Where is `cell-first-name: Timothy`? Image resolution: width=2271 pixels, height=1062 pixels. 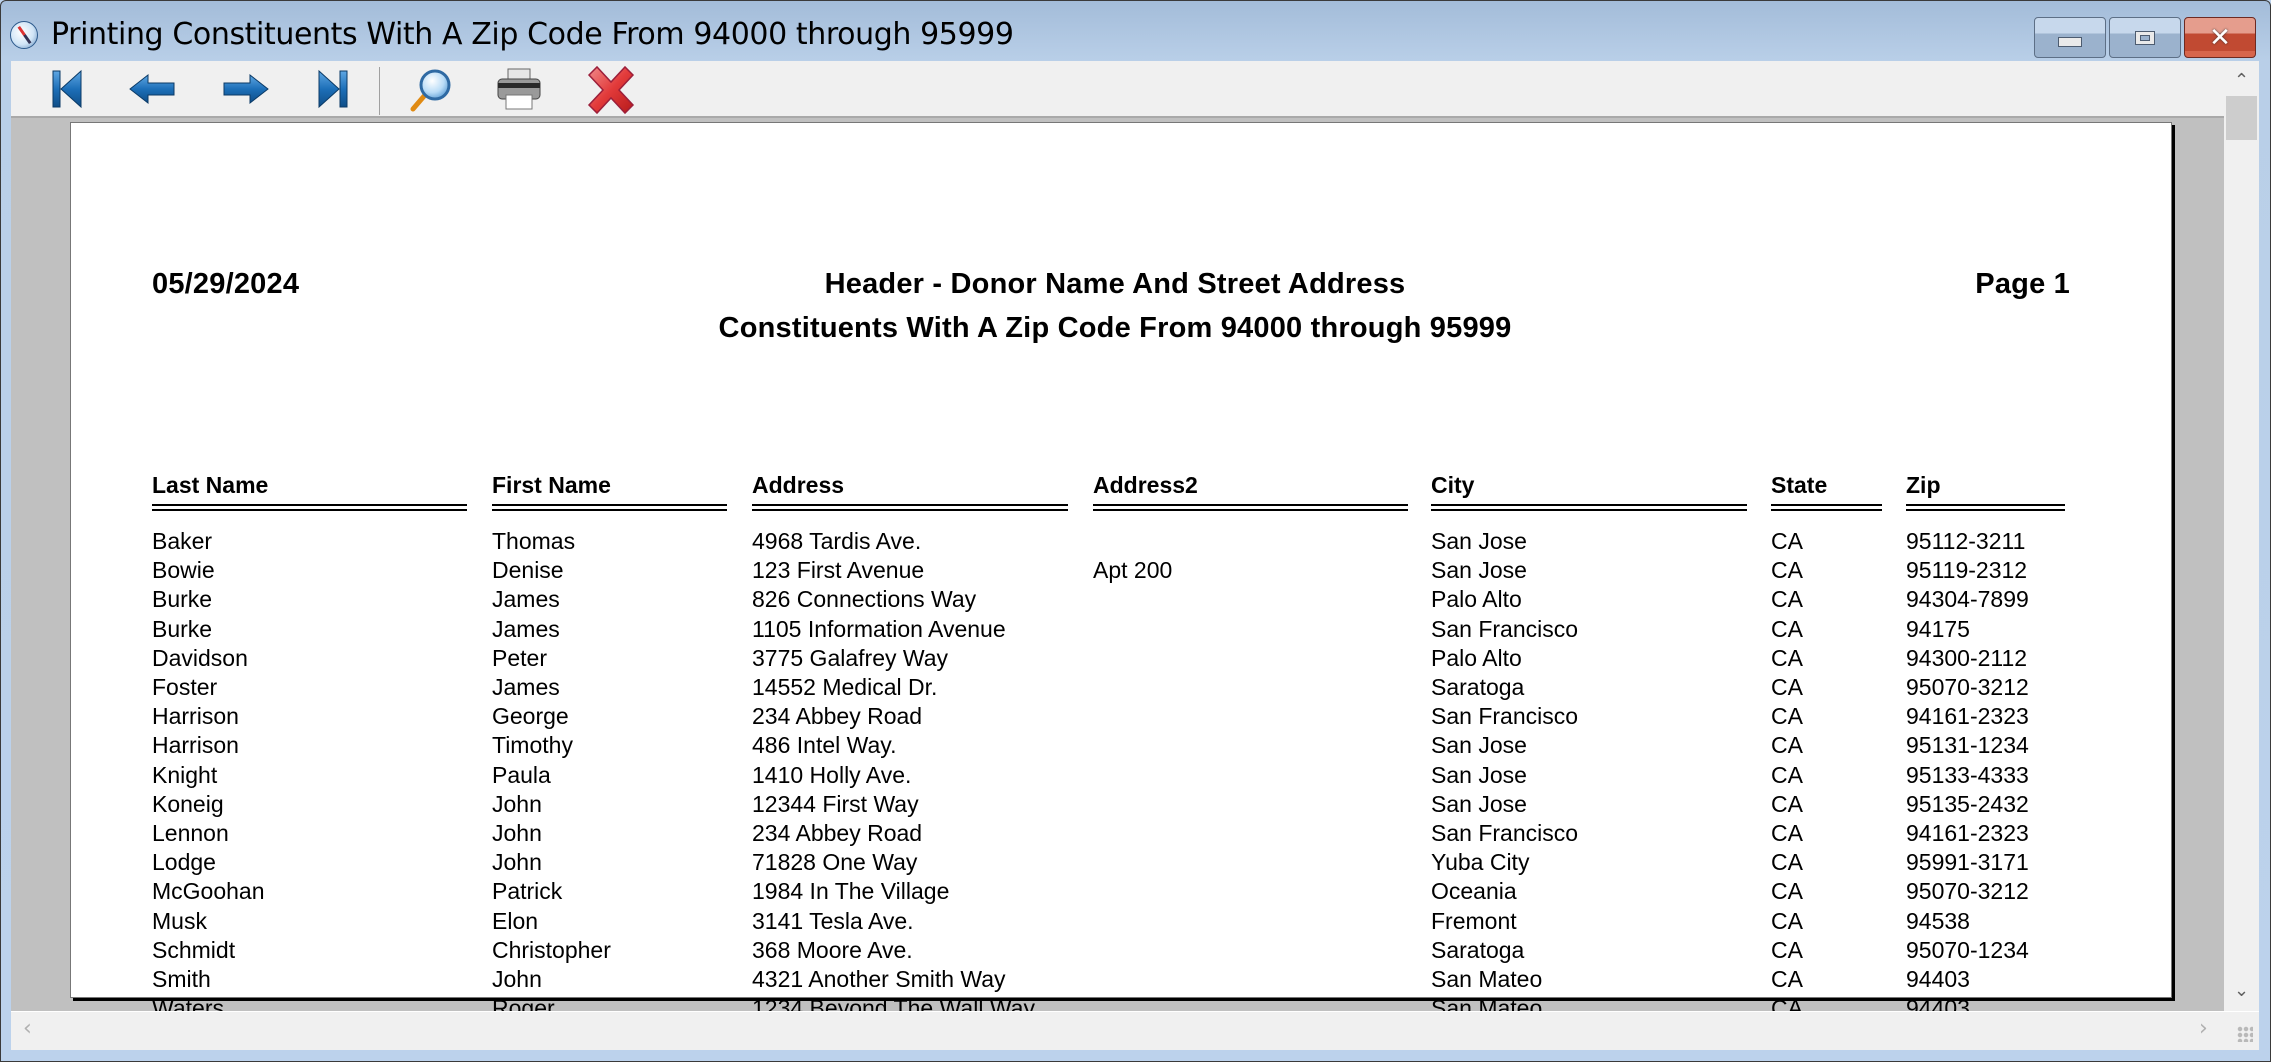
cell-first-name: Timothy is located at coordinates (532, 745).